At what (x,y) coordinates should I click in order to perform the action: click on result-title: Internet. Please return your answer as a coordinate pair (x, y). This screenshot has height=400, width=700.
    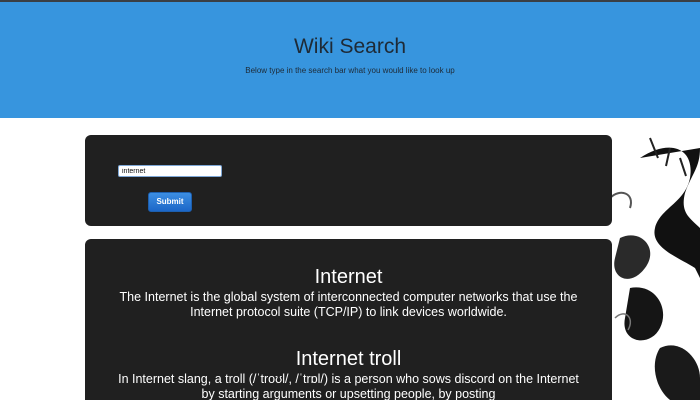
    Looking at the image, I should click on (348, 277).